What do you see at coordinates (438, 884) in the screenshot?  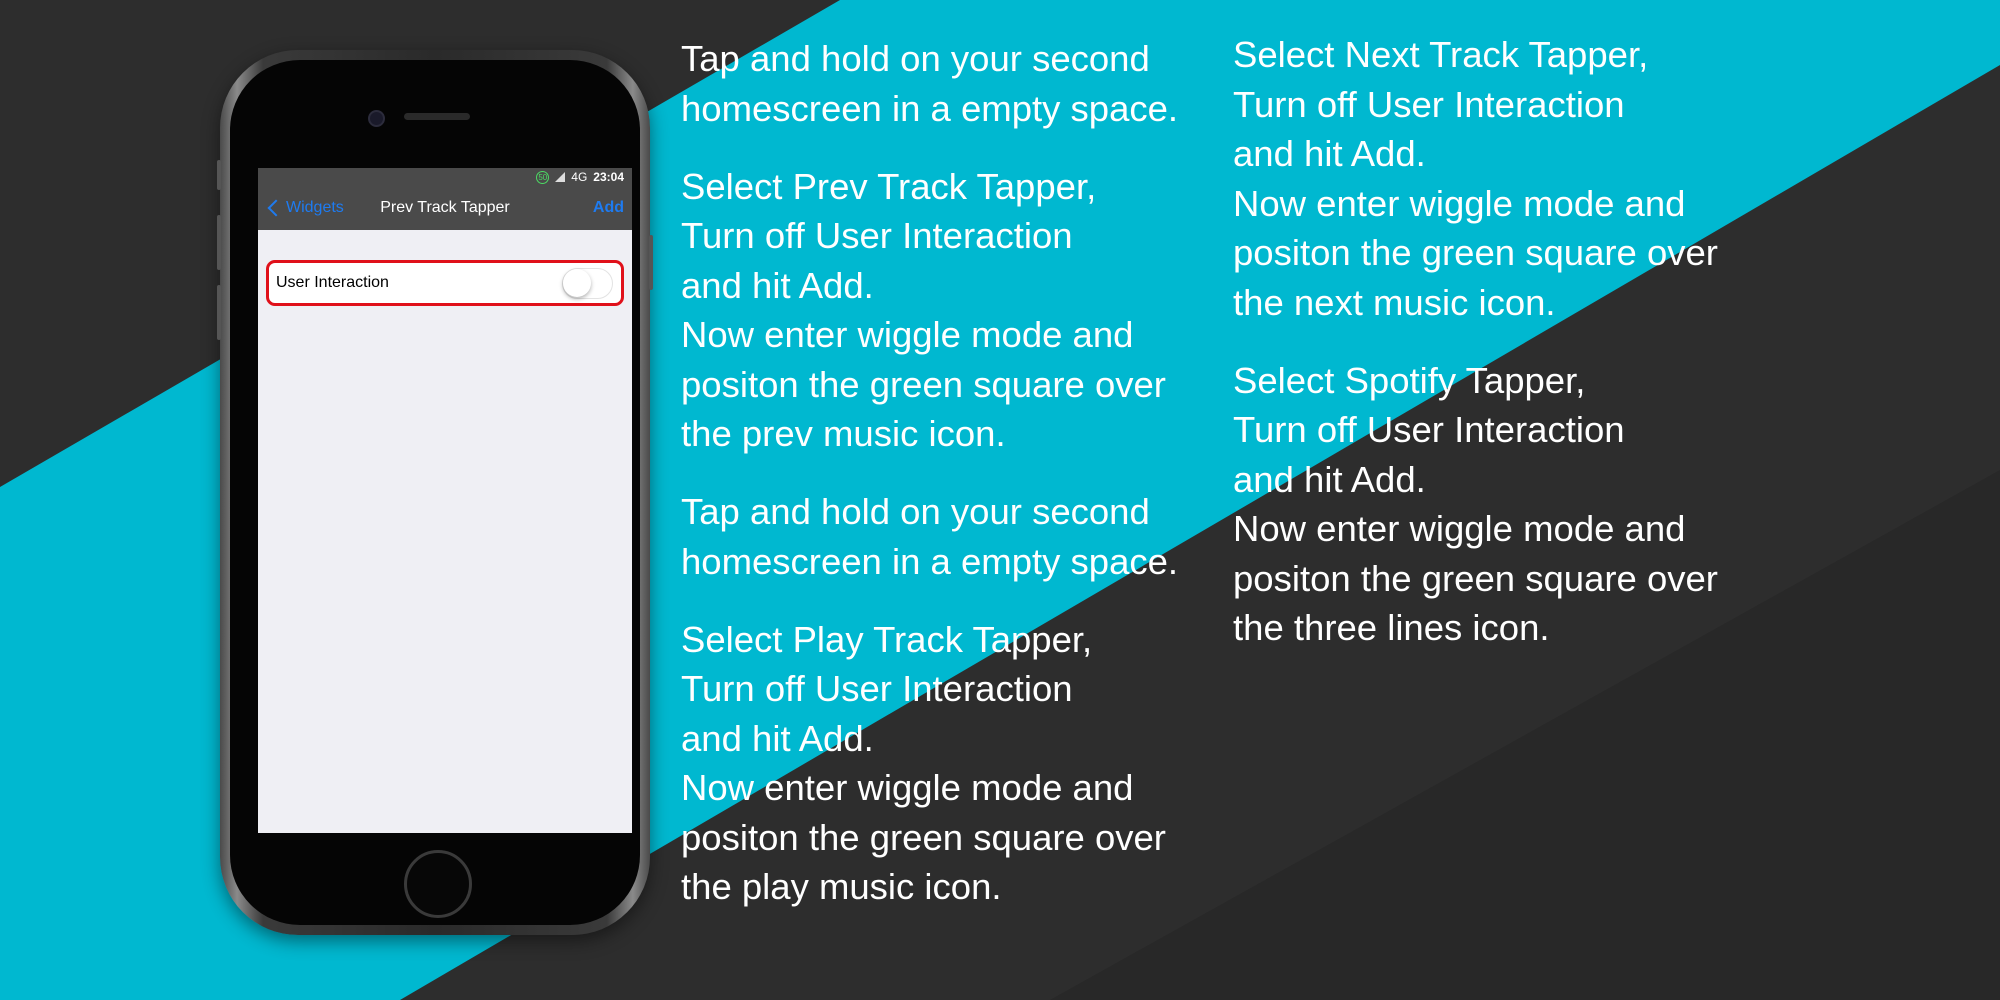 I see `home-button` at bounding box center [438, 884].